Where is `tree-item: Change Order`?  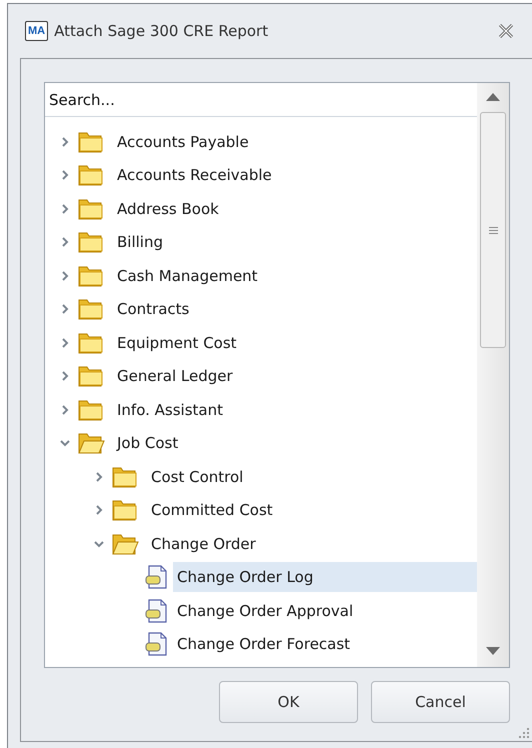
tree-item: Change Order is located at coordinates (312, 543).